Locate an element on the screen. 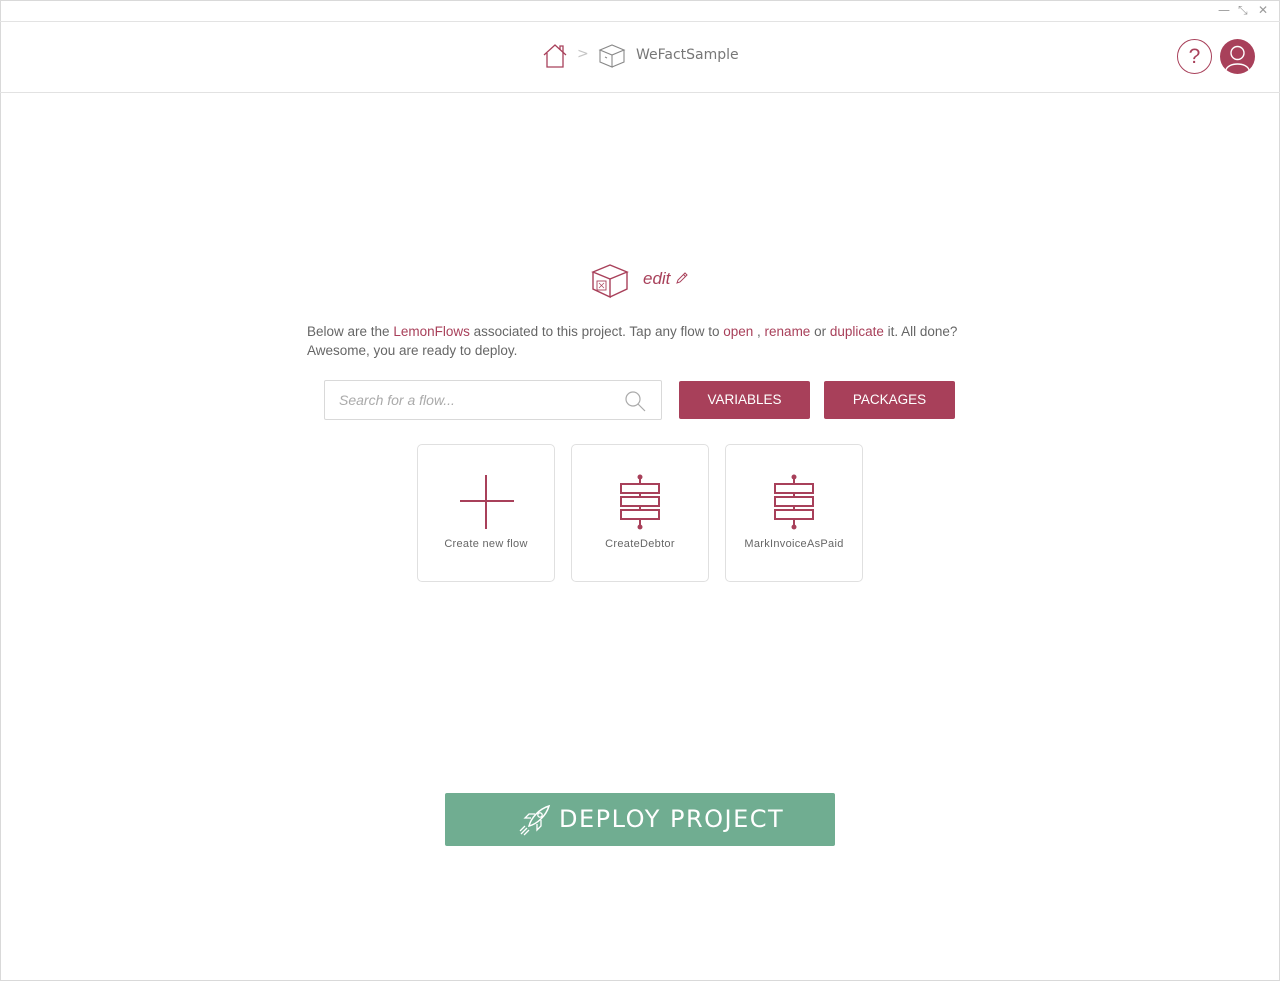 The image size is (1280, 981). flow-card-createdebtor: CreateDebtor is located at coordinates (640, 513).